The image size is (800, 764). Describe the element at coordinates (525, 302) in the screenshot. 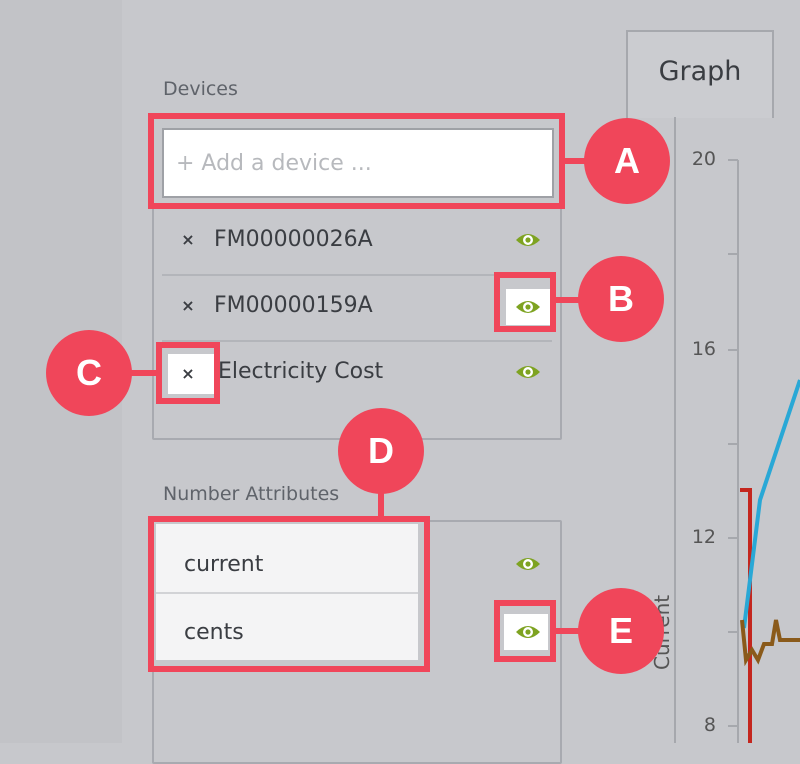

I see `highlight-b` at that location.